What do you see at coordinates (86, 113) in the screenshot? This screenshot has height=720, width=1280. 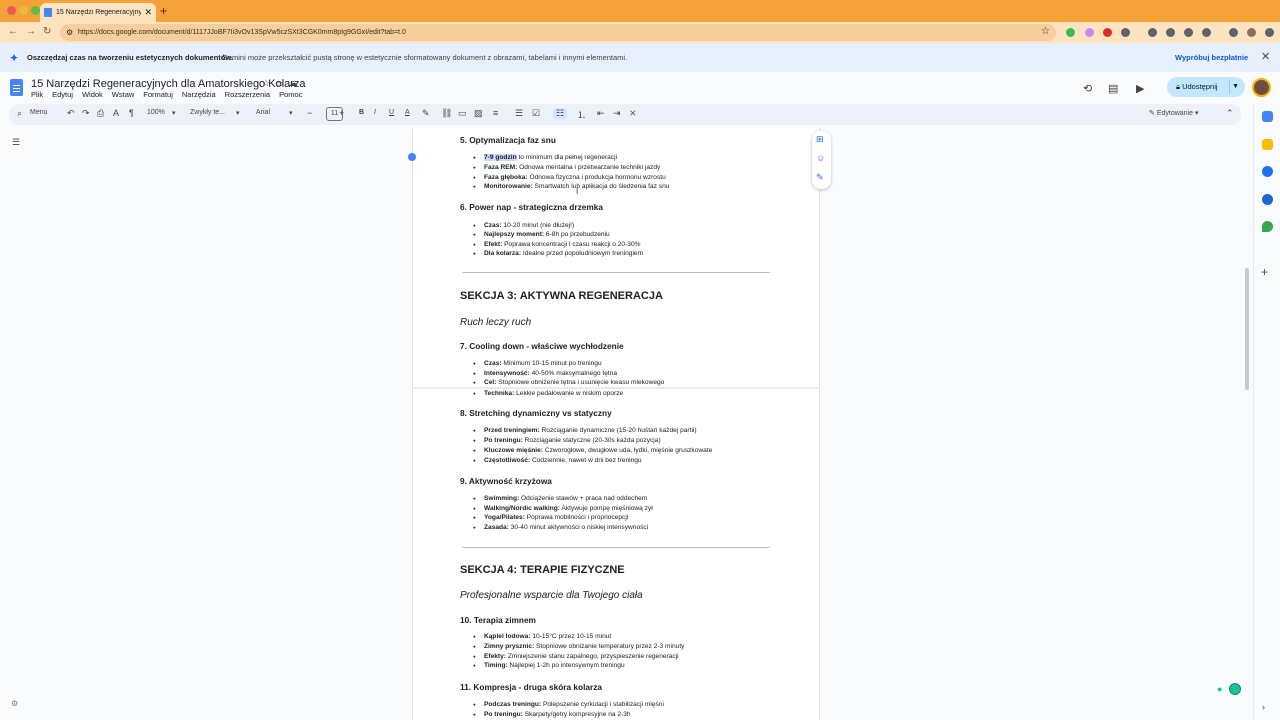 I see `redo-icon: ↷` at bounding box center [86, 113].